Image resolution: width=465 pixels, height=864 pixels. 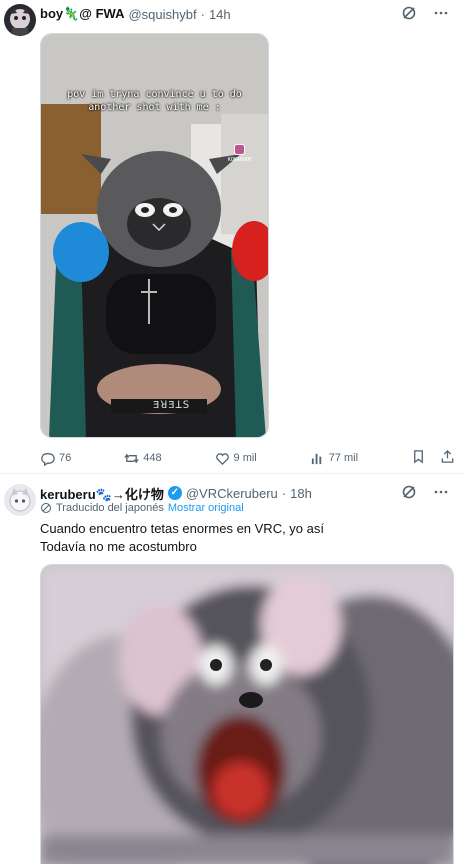 What do you see at coordinates (110, 508) in the screenshot?
I see `translated-label: Traducido del japonés` at bounding box center [110, 508].